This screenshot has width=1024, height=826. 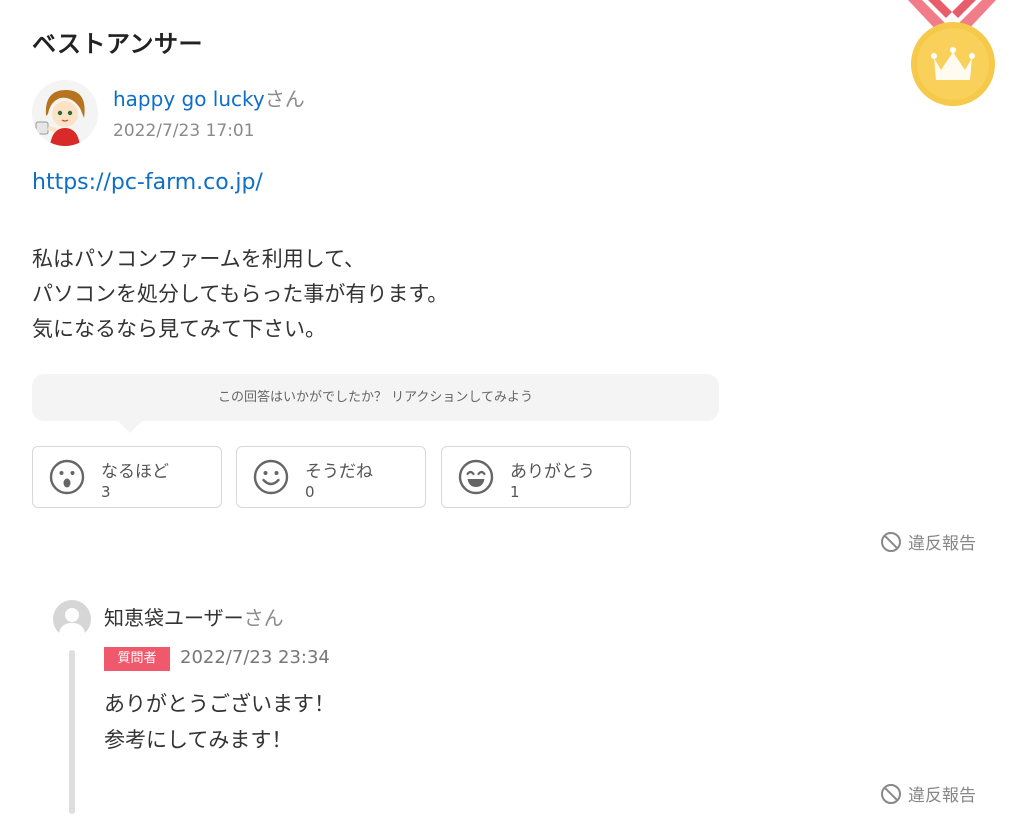 I want to click on avatar, so click(x=65, y=113).